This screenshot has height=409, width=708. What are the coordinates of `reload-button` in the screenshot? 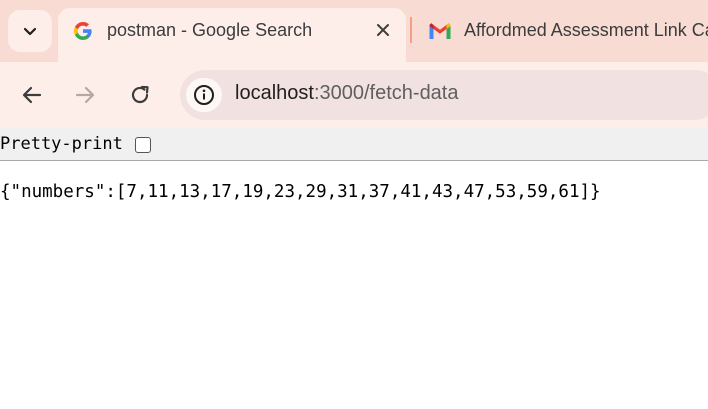 It's located at (140, 95).